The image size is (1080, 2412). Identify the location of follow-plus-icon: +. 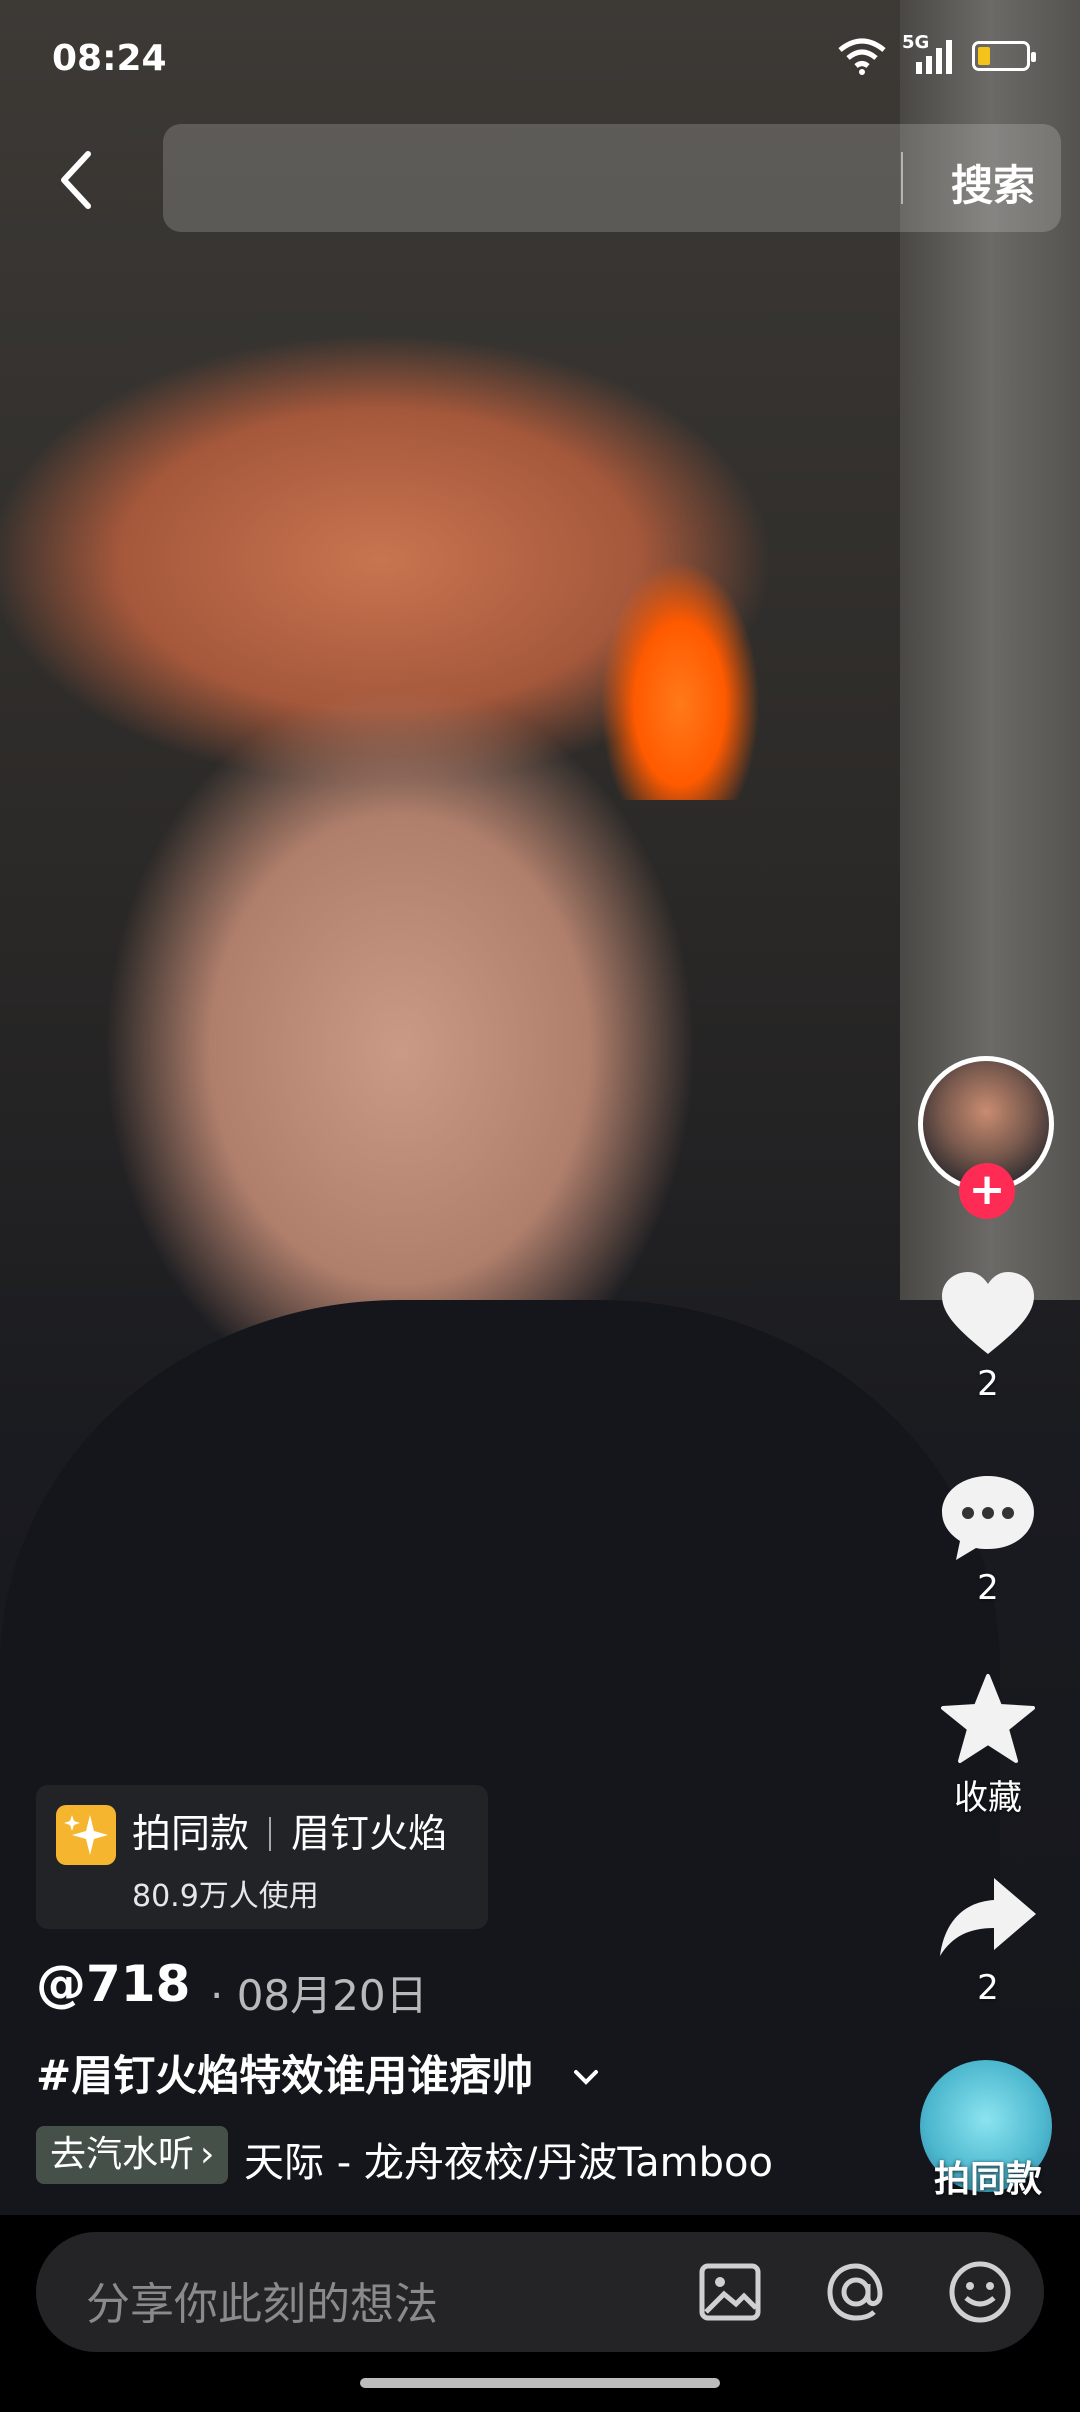
(987, 1191).